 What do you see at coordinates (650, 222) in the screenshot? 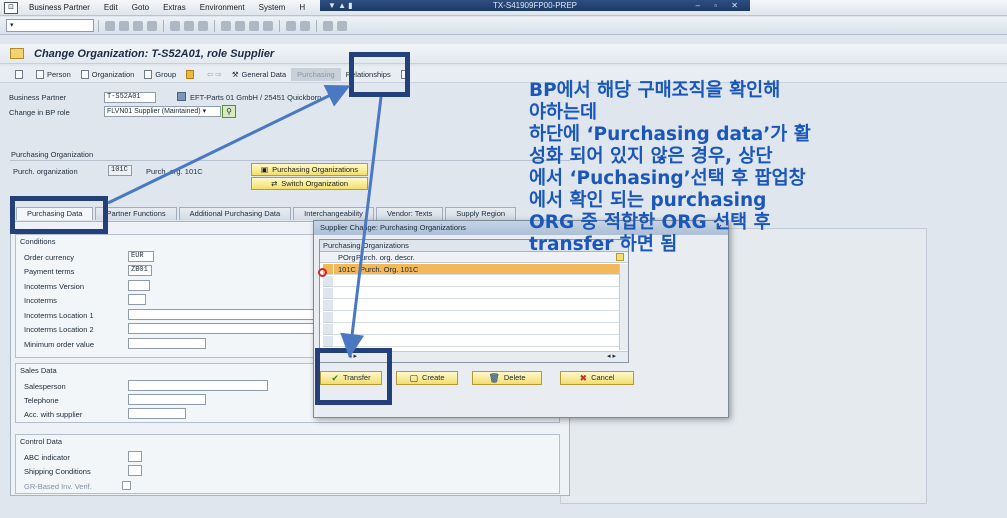
I see `annotation-line: ORG 중 적합한 ORG 선택 후` at bounding box center [650, 222].